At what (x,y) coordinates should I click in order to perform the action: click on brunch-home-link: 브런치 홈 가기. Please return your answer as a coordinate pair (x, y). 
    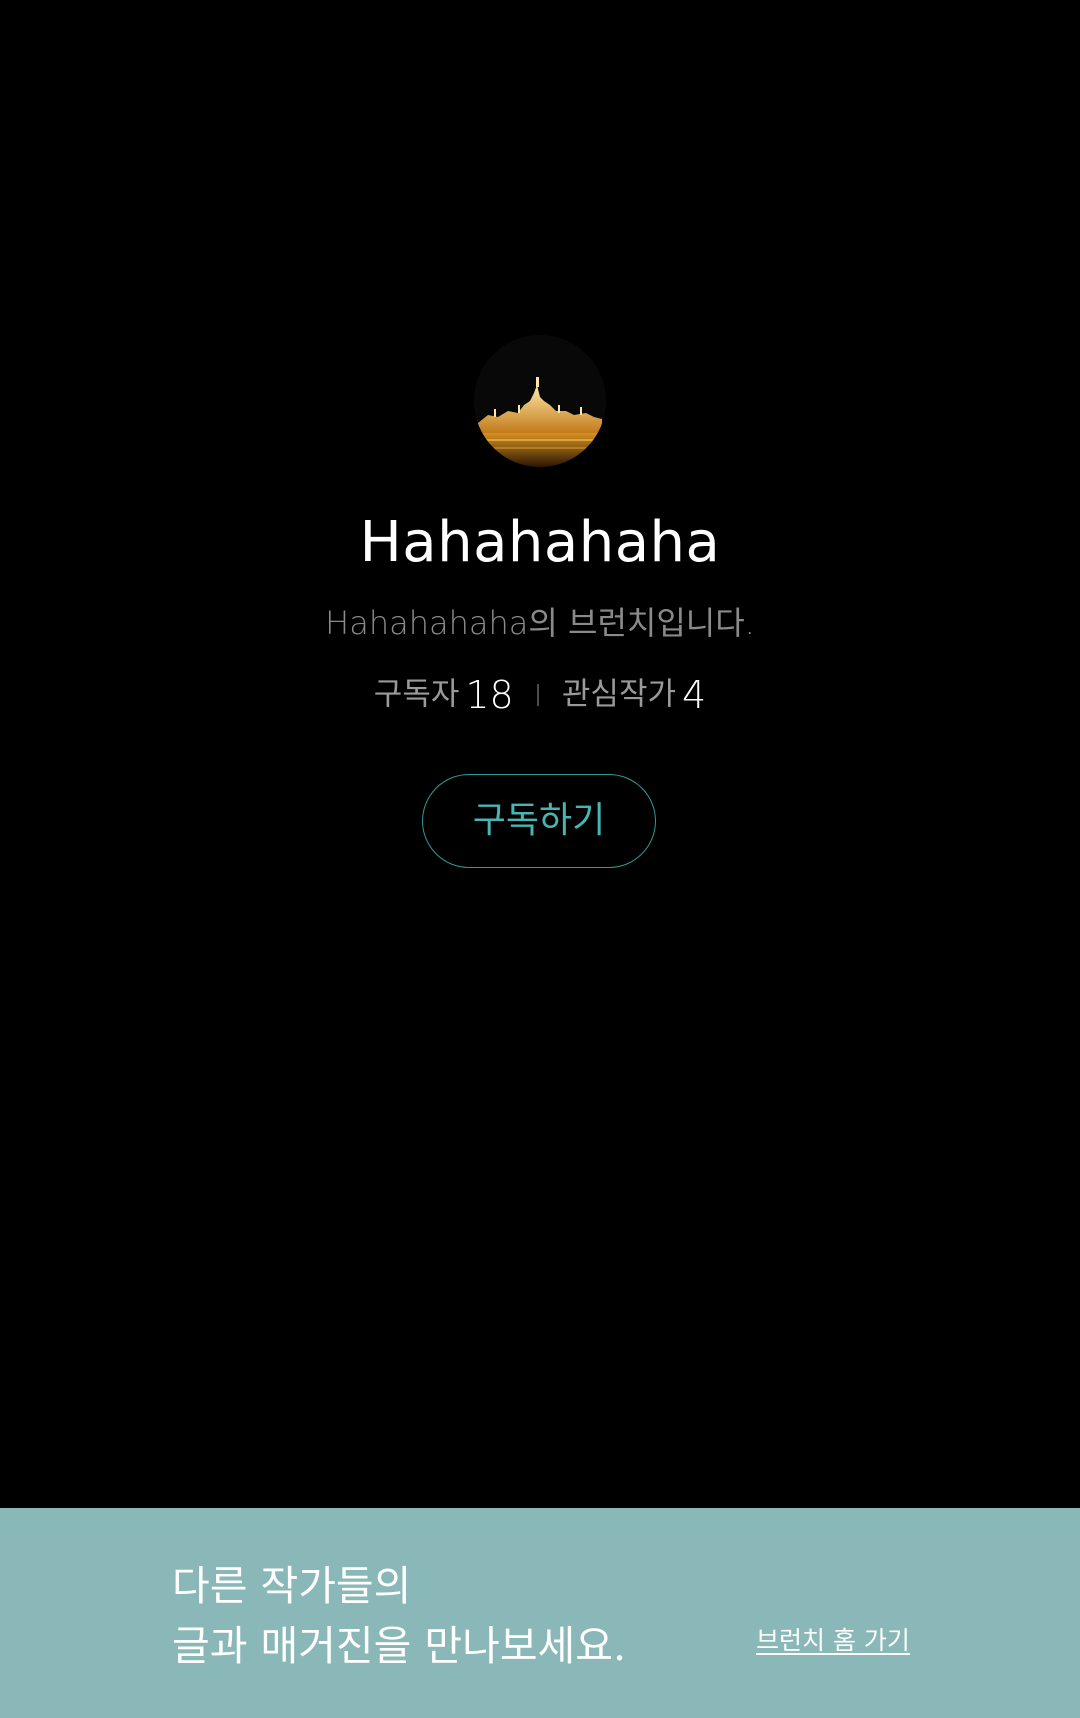
    Looking at the image, I should click on (833, 1641).